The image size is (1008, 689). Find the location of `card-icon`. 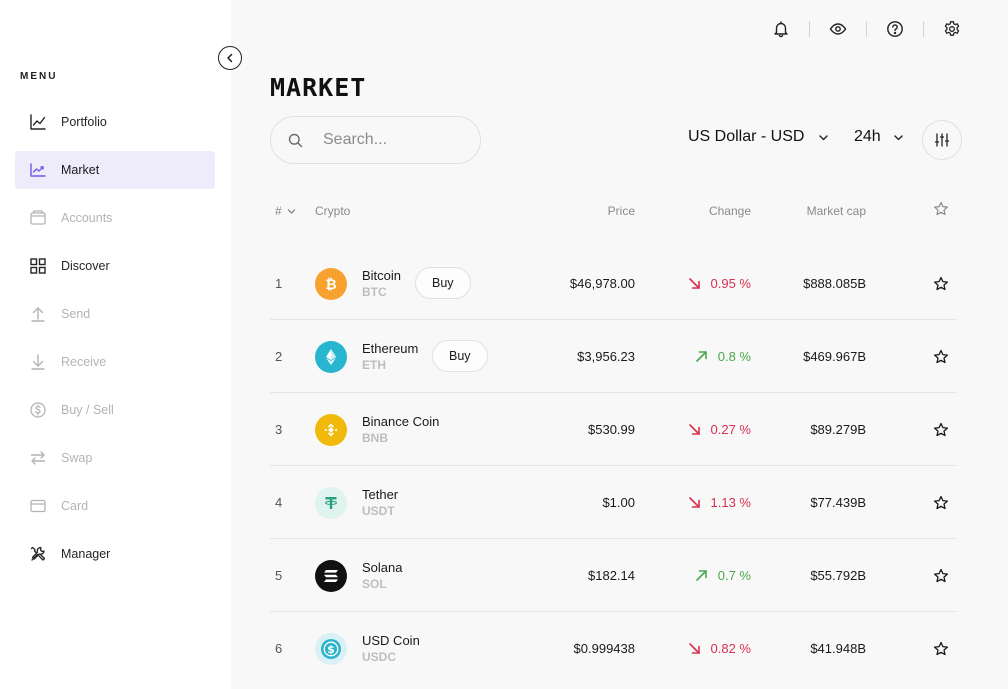

card-icon is located at coordinates (38, 506).